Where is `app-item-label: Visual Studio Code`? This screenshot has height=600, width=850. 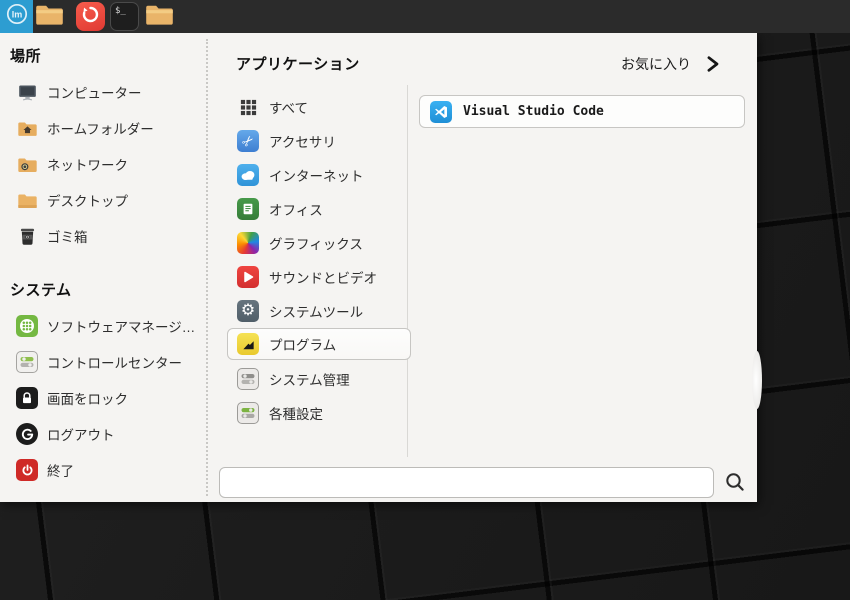 app-item-label: Visual Studio Code is located at coordinates (533, 111).